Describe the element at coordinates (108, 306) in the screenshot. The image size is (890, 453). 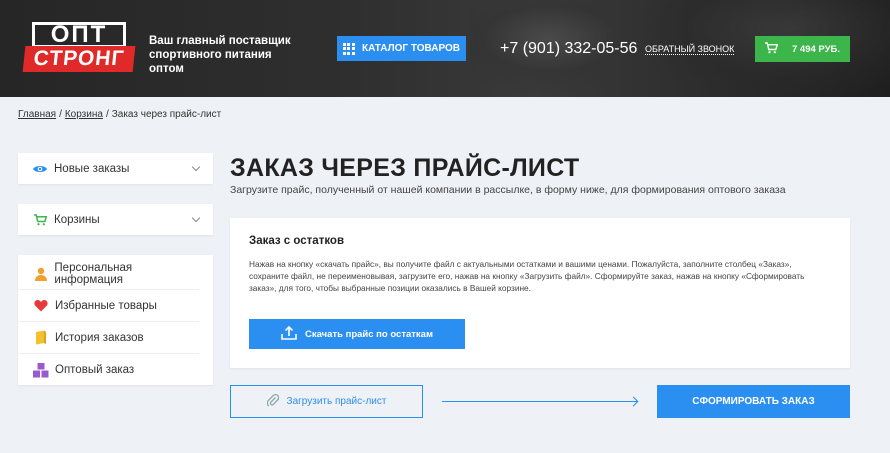
I see `menu-item-favorites: Избранные товары` at that location.